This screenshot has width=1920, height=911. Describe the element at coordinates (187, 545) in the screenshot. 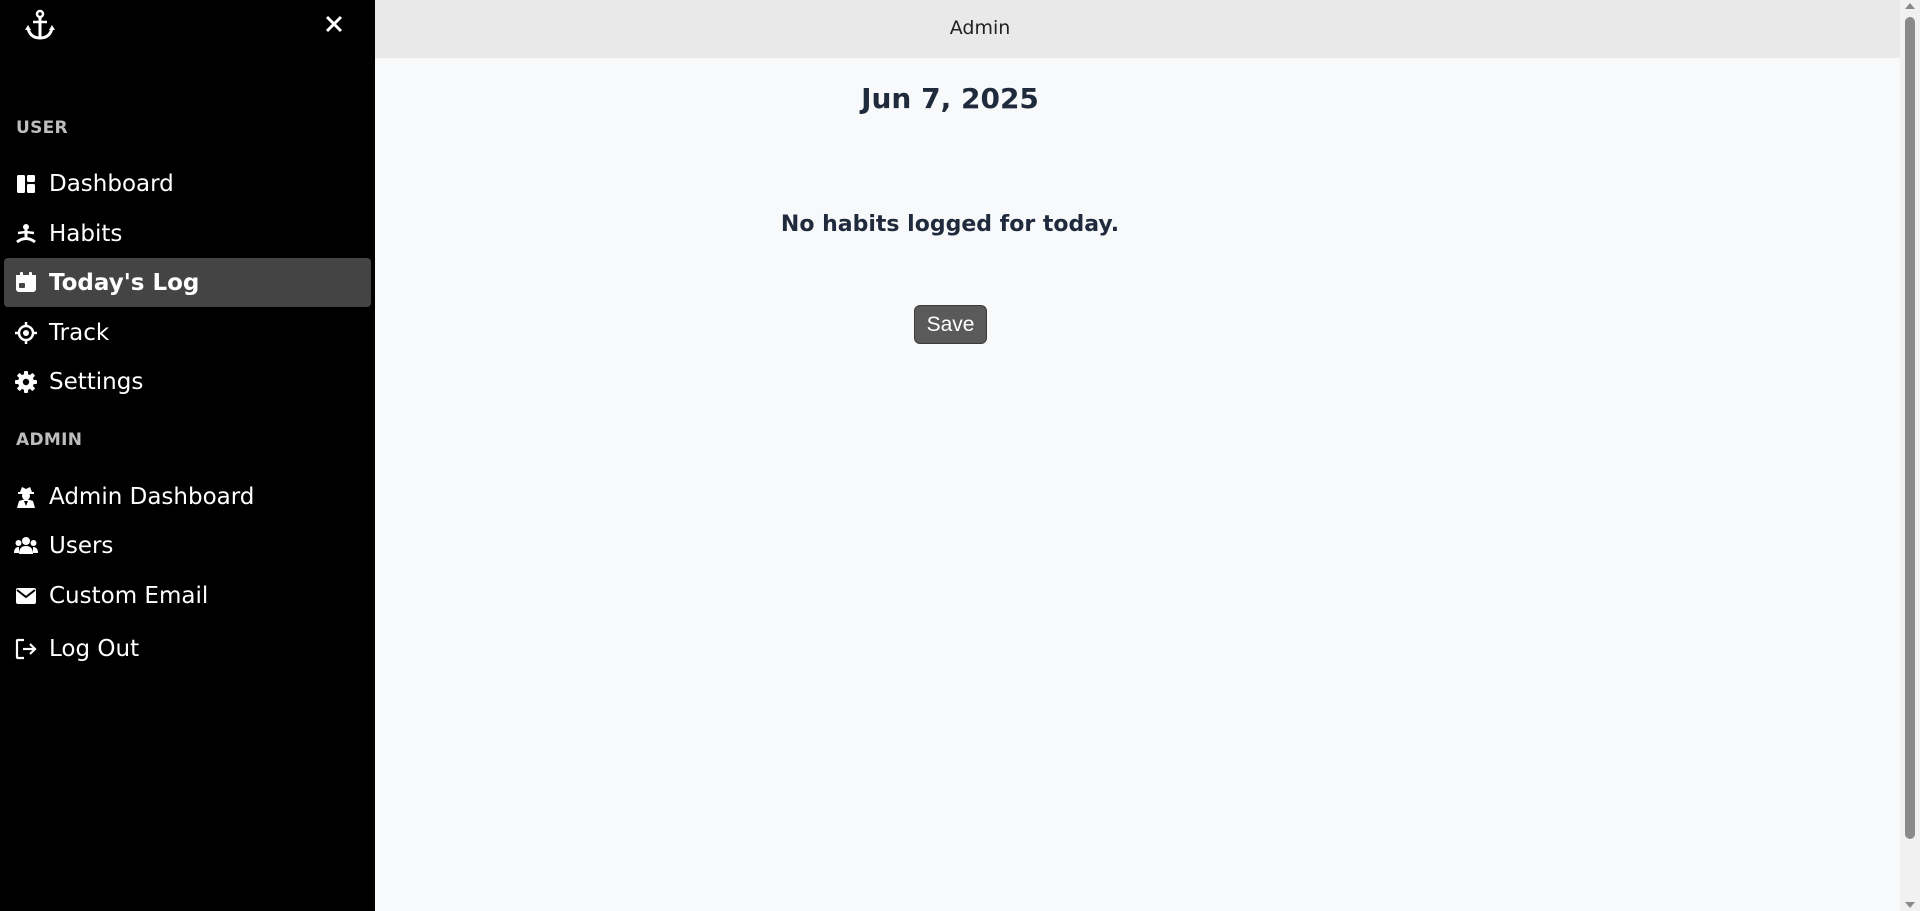

I see `sidebar-item-users: Users` at that location.